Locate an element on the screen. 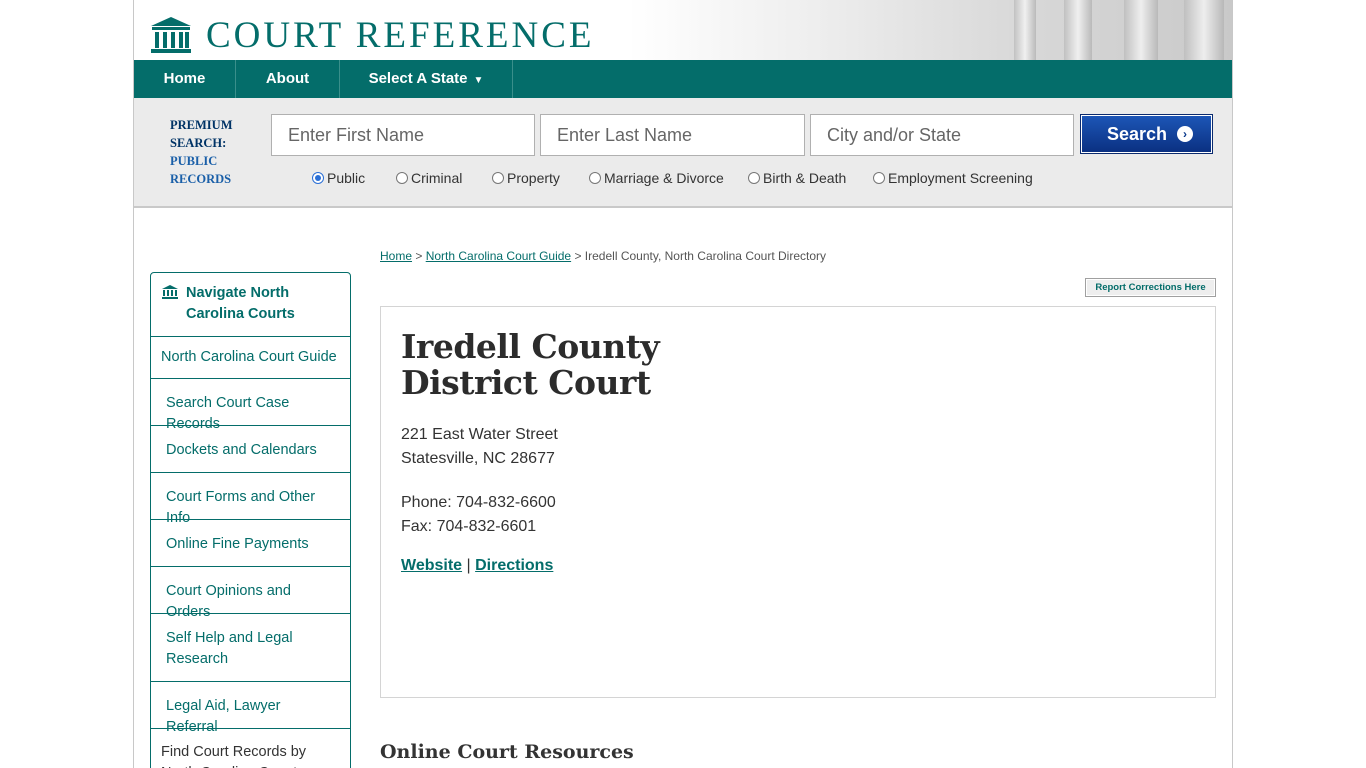  page-title: Iredell County District Court is located at coordinates (530, 364).